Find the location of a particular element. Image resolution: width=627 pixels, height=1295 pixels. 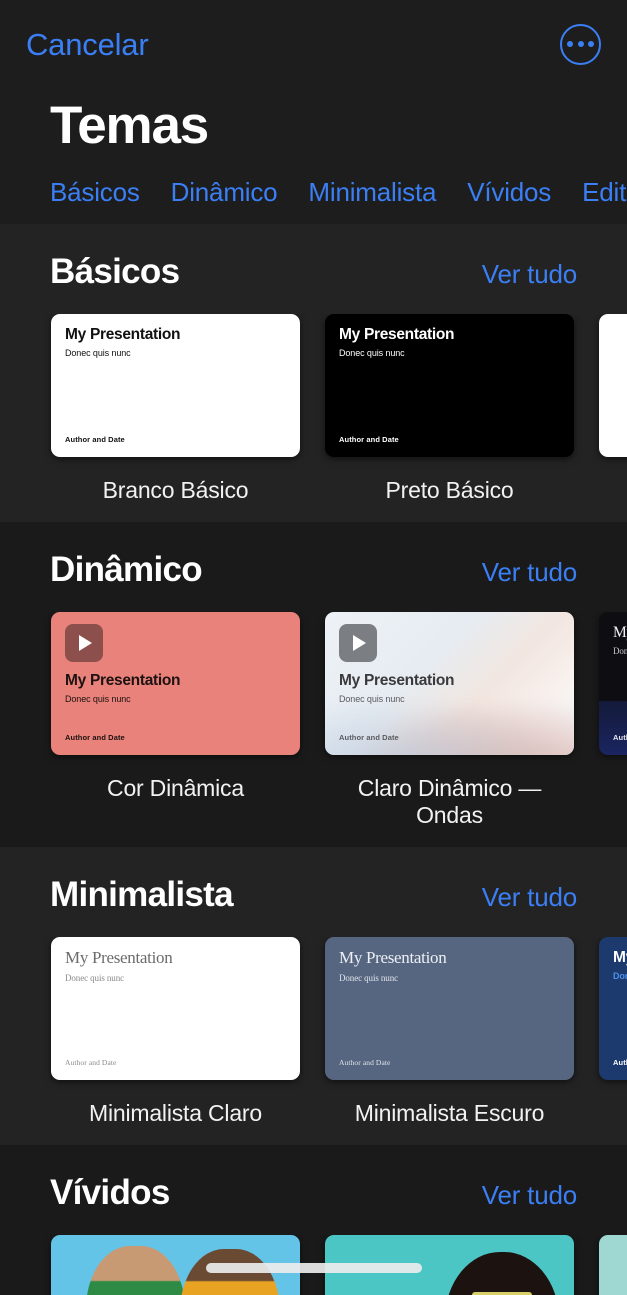

see-all-button-dinamico: Ver tudo is located at coordinates (529, 572).